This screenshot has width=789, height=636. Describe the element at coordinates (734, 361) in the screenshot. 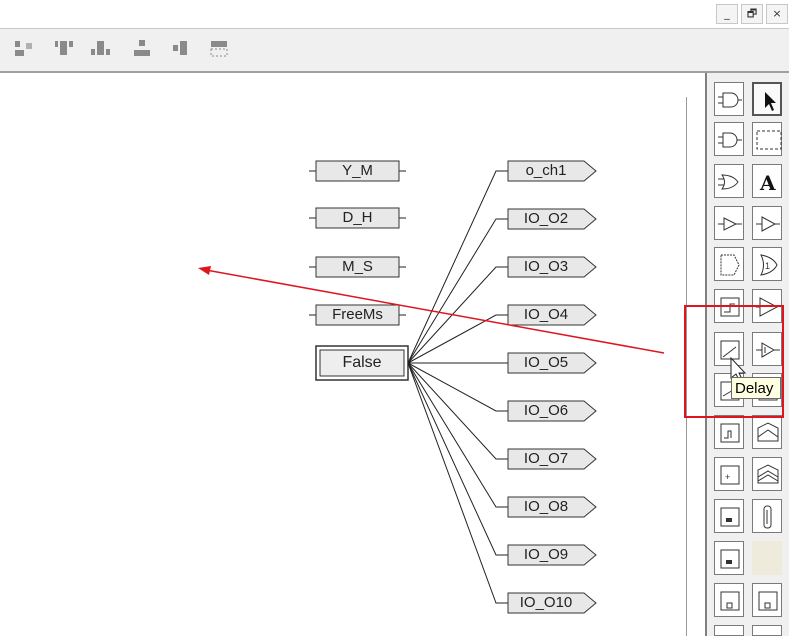

I see `highlight-box` at that location.